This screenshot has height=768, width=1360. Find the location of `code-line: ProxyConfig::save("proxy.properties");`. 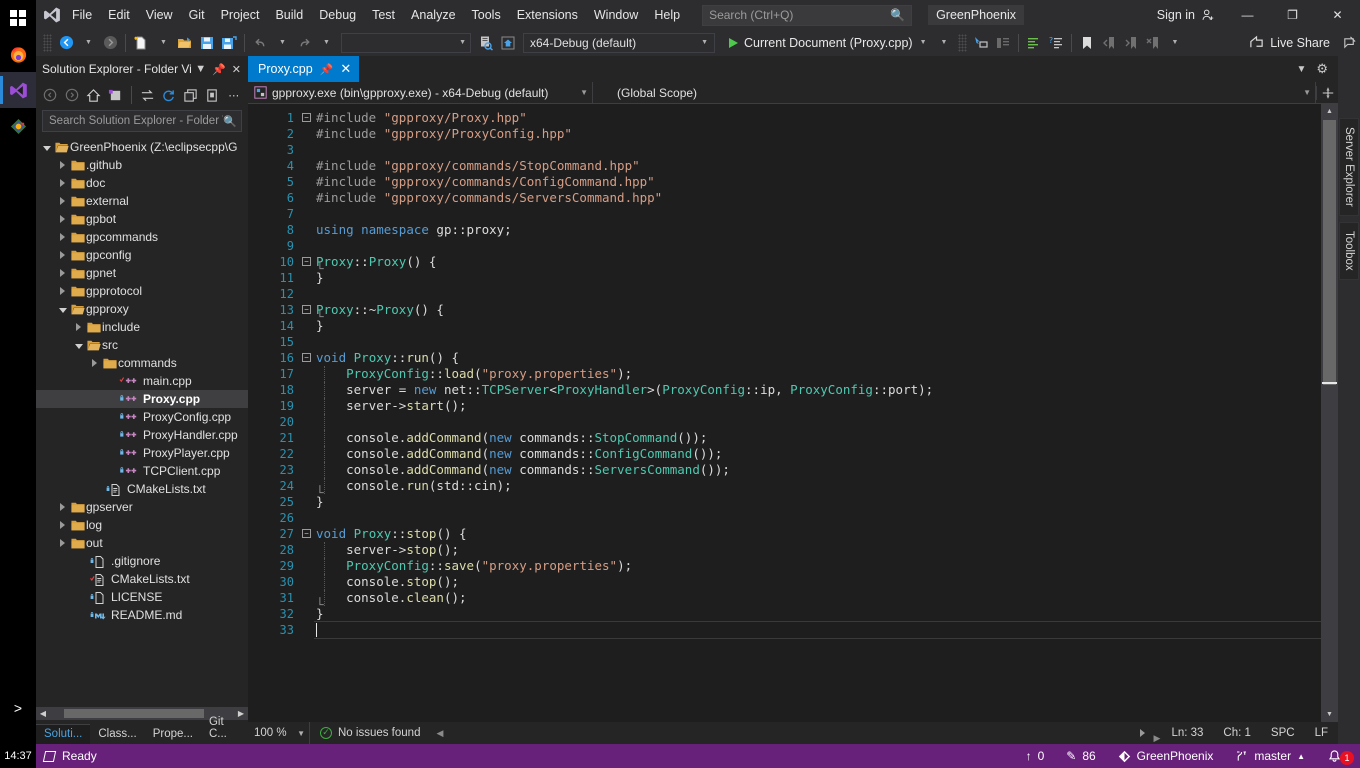

code-line: ProxyConfig::save("proxy.properties"); is located at coordinates (817, 566).